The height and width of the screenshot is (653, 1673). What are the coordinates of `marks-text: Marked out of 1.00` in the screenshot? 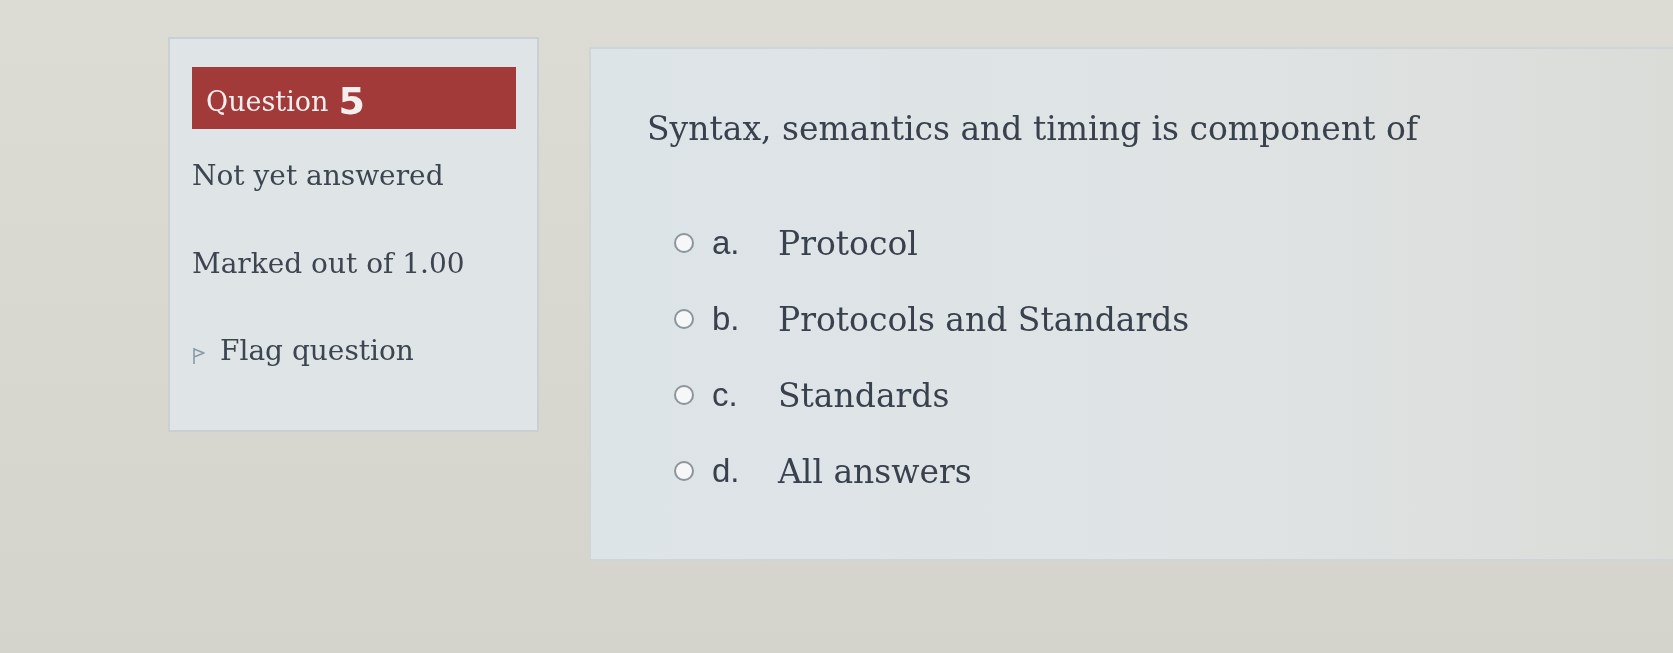 It's located at (328, 263).